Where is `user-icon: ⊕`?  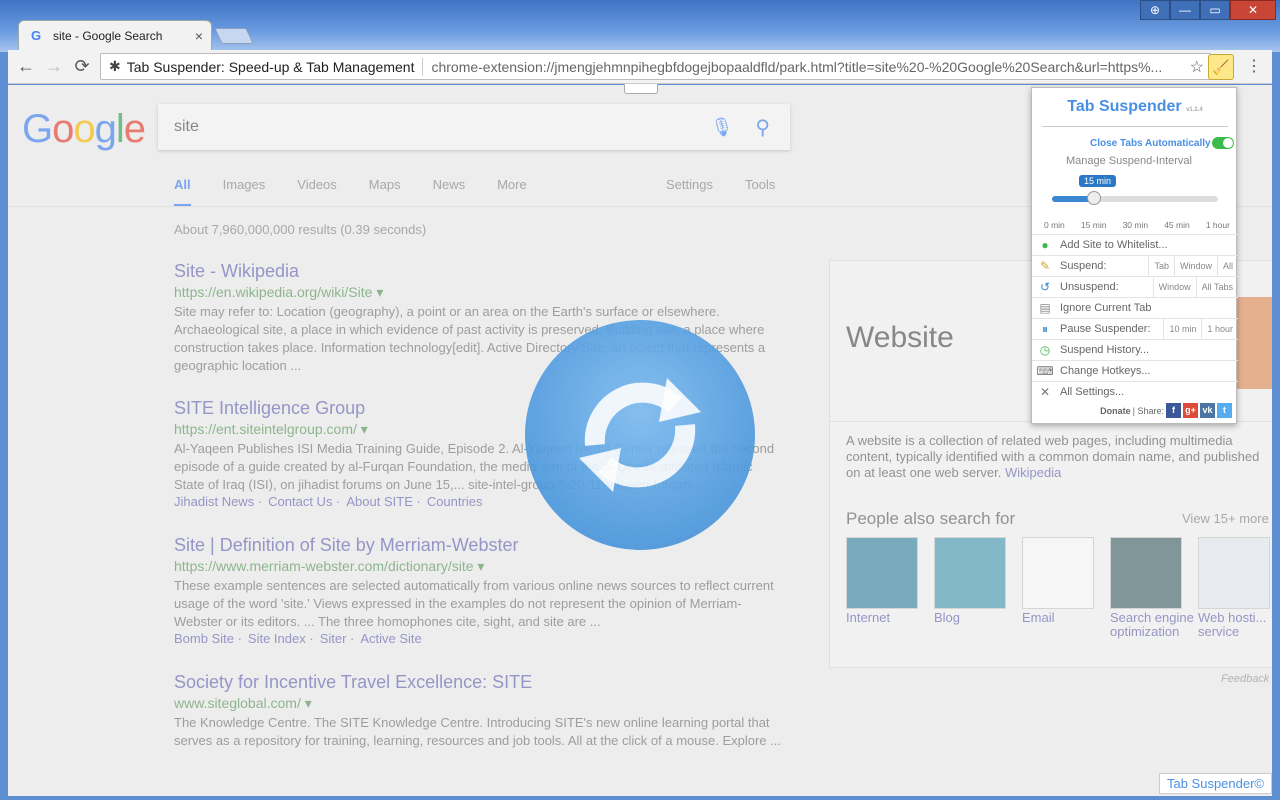
user-icon: ⊕ is located at coordinates (1155, 10).